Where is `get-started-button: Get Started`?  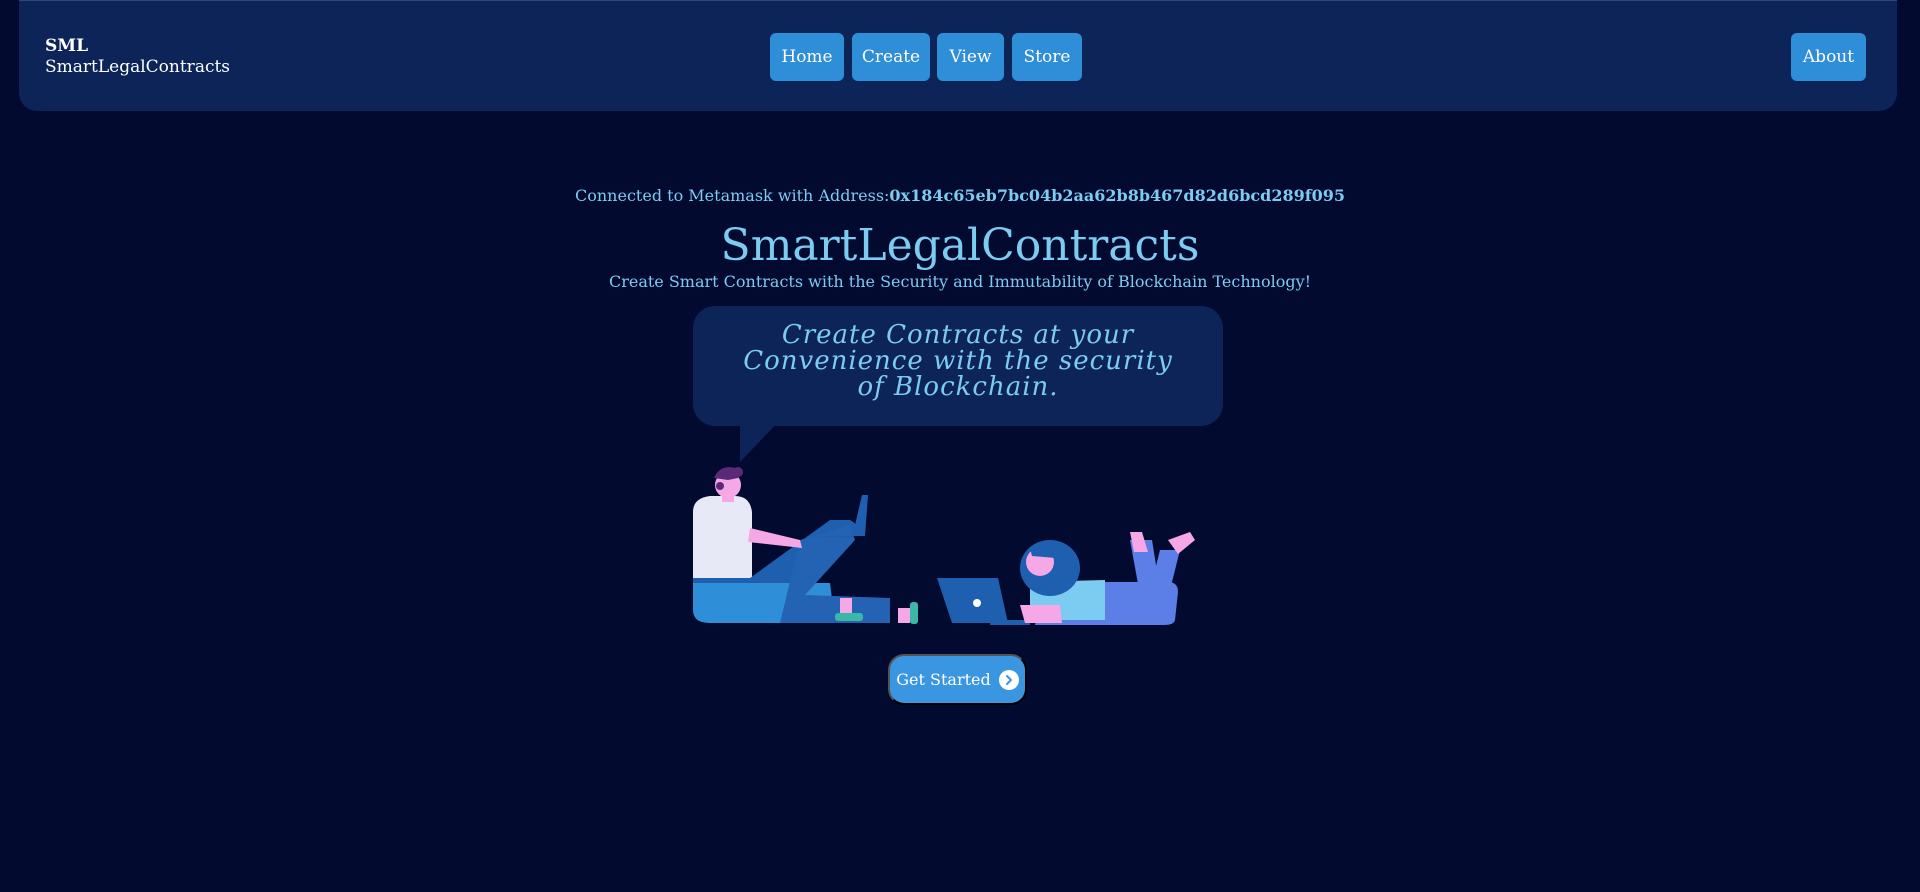 get-started-button: Get Started is located at coordinates (957, 679).